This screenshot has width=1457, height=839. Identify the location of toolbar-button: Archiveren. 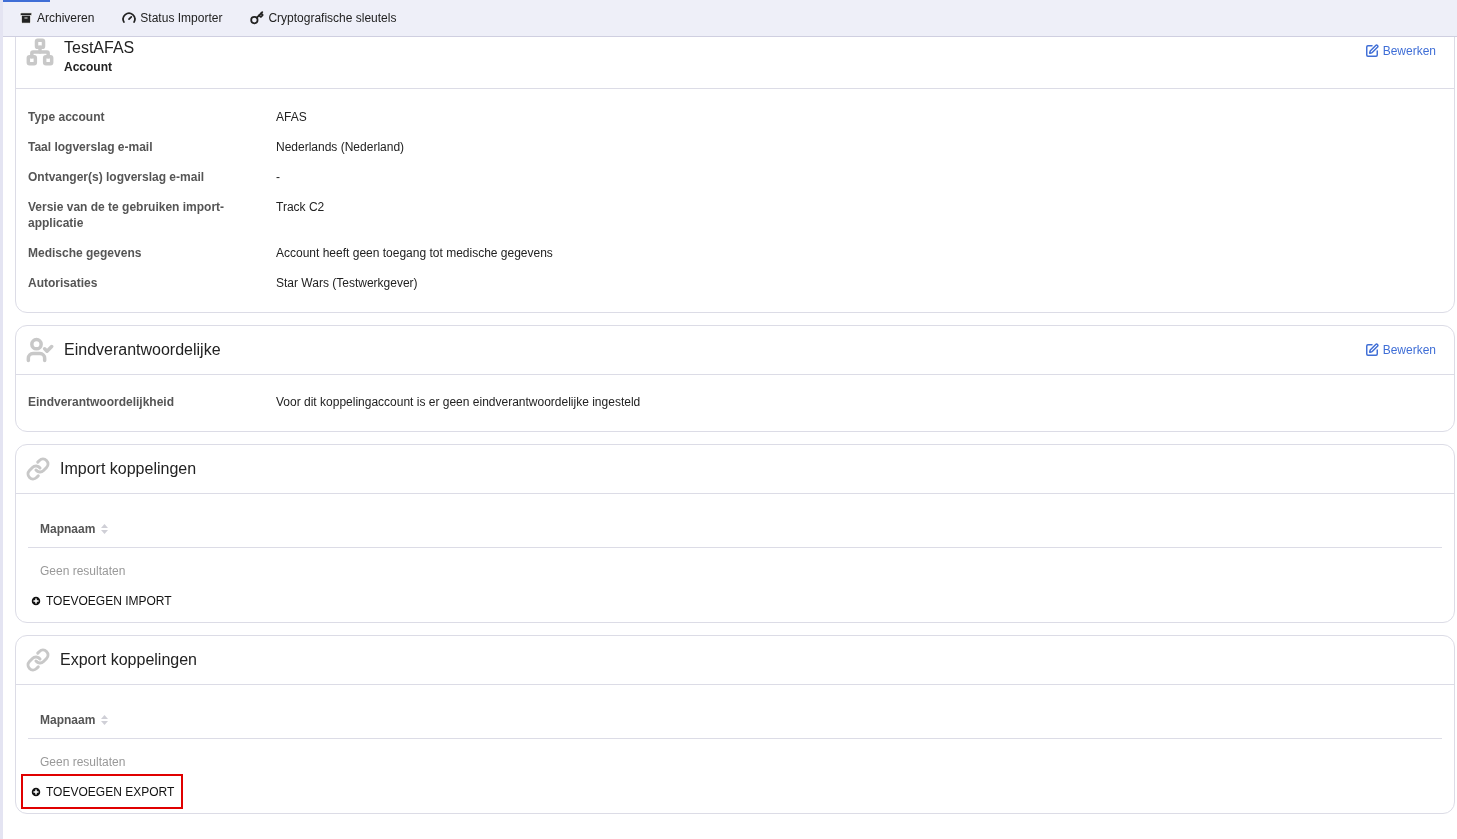
(57, 18).